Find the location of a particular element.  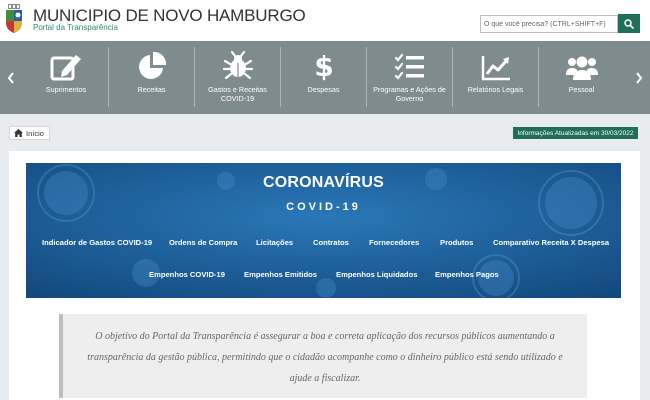

nav-prev-button is located at coordinates (11, 77).